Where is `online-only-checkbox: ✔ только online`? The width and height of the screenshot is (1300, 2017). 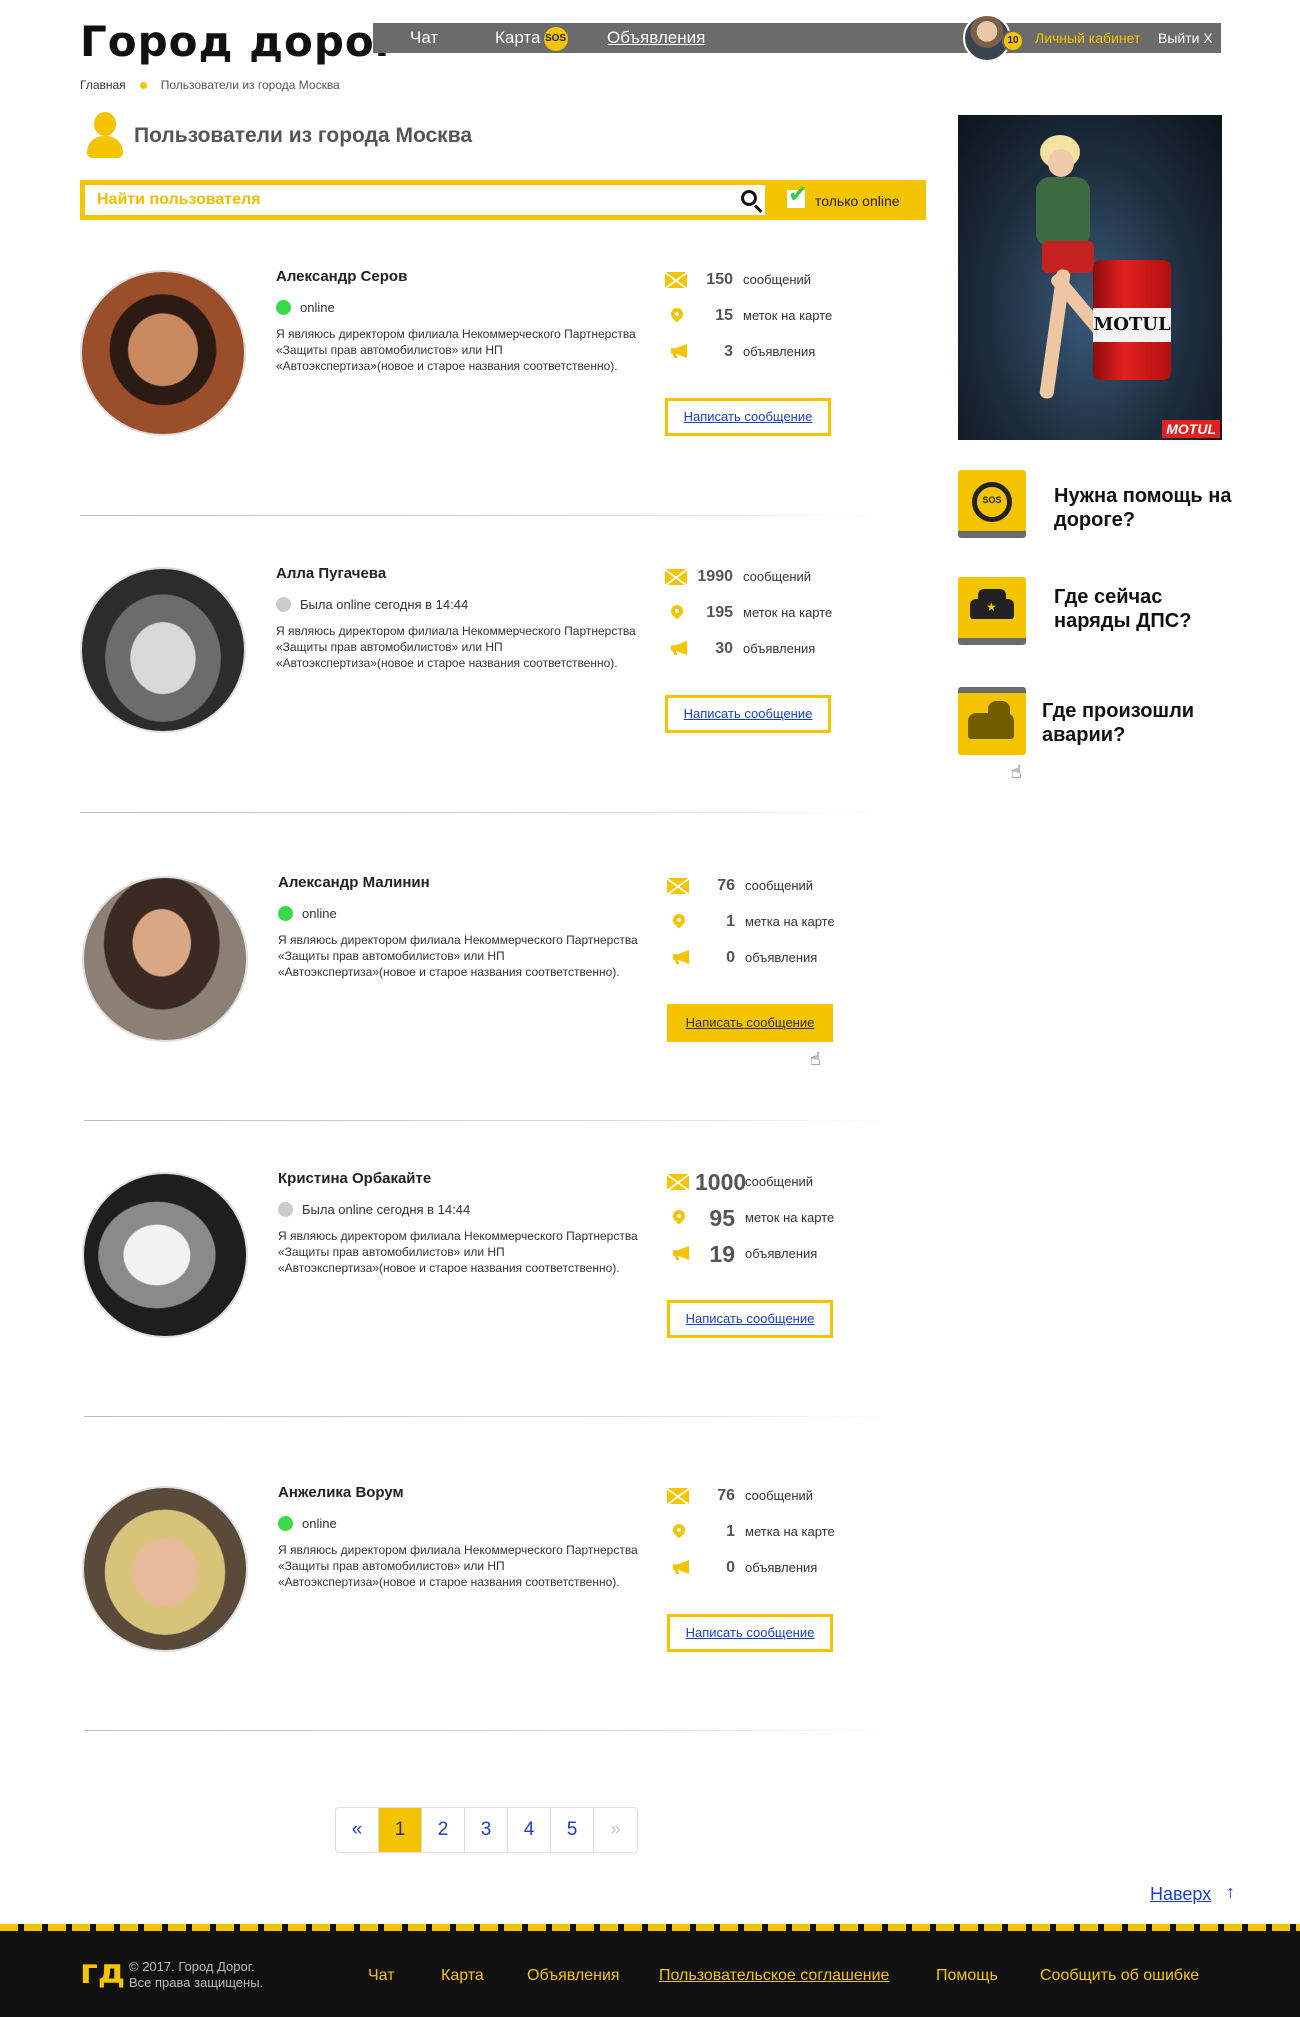
online-only-checkbox: ✔ только online is located at coordinates (847, 198).